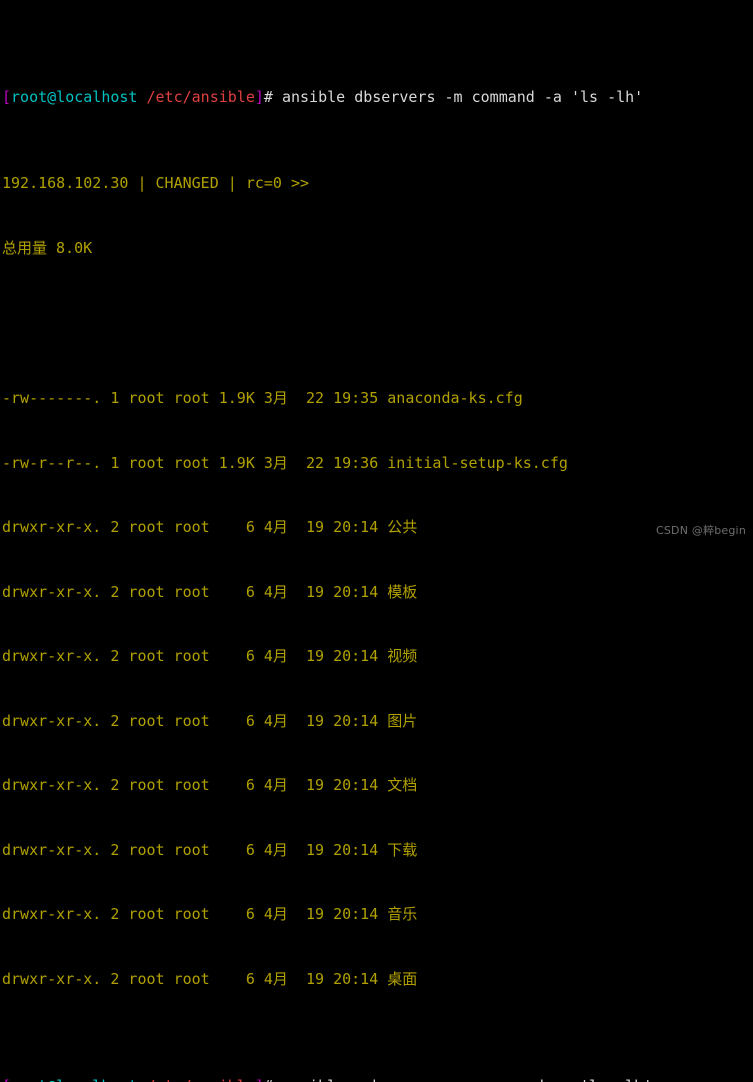 This screenshot has width=753, height=1082. Describe the element at coordinates (700, 530) in the screenshot. I see `watermark: CSDN @粹begin` at that location.